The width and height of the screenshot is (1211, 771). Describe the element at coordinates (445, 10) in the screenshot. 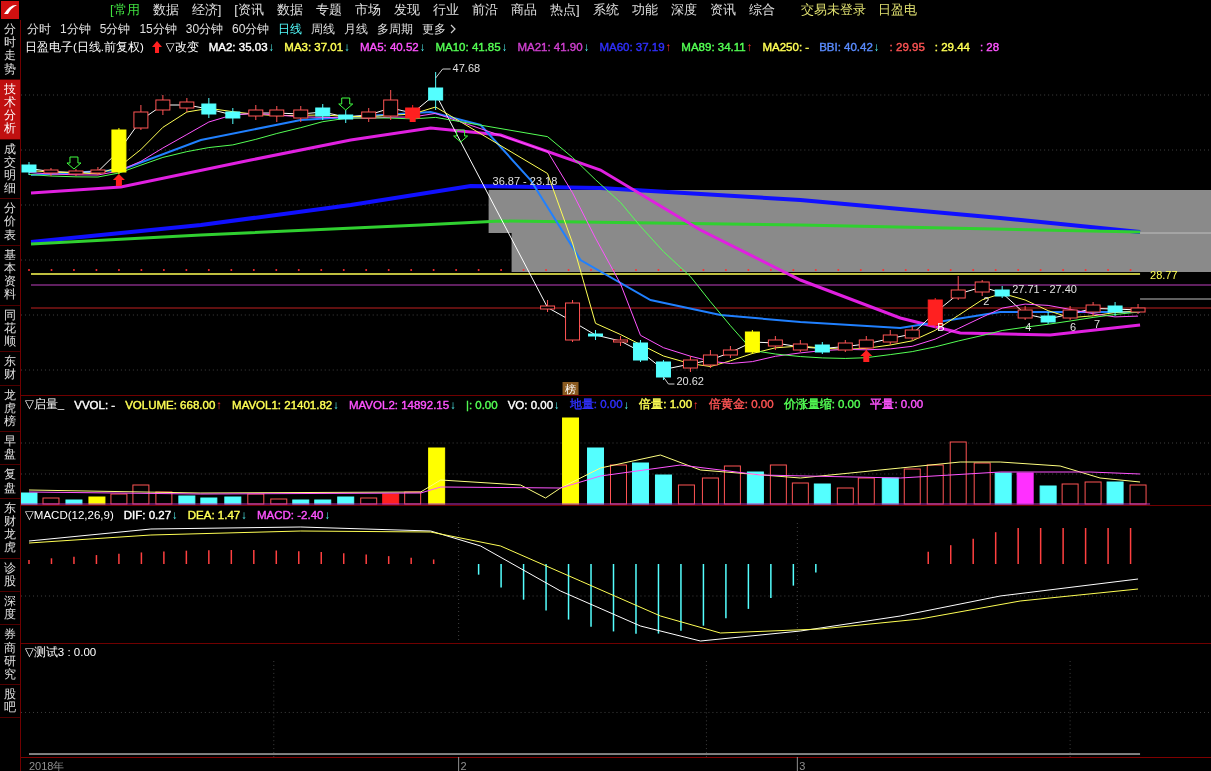

I see `menu-item: 行业` at that location.